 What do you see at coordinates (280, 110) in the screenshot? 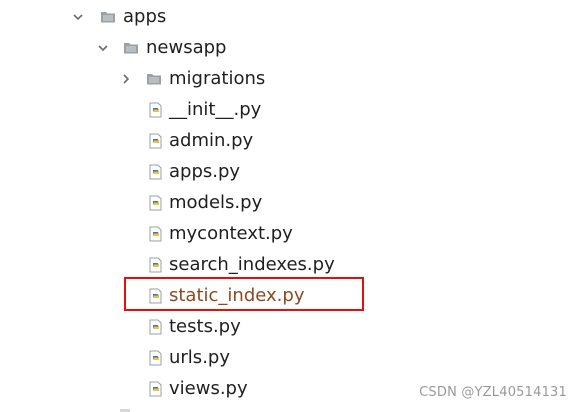
I see `tree-file: __init__.py` at bounding box center [280, 110].